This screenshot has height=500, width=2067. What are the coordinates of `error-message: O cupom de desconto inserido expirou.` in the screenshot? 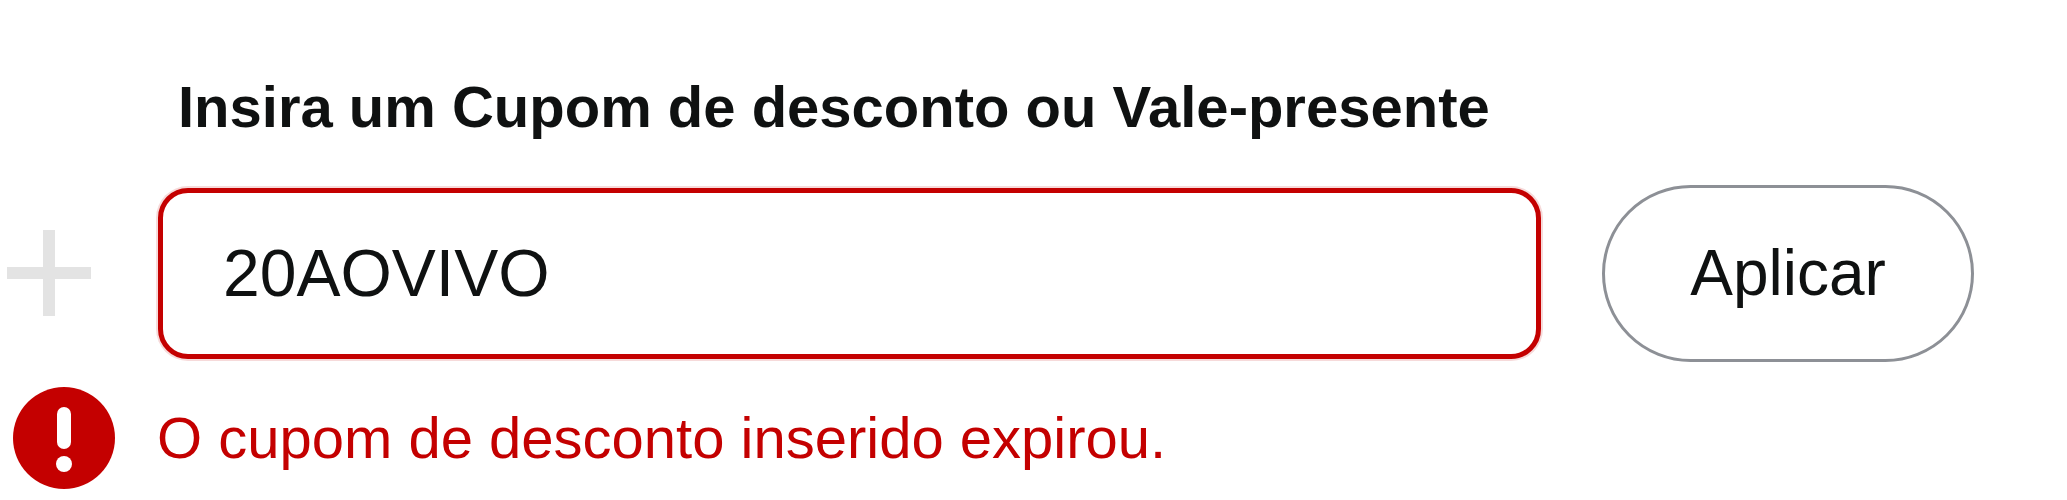 It's located at (662, 438).